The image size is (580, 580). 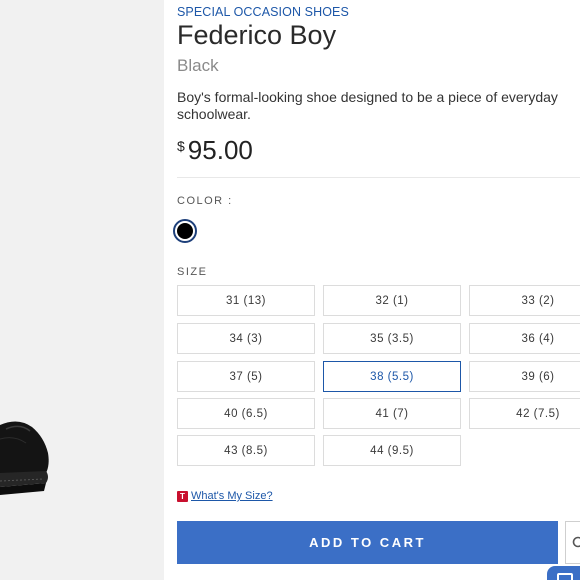 I want to click on product-color-name: Black, so click(x=198, y=65).